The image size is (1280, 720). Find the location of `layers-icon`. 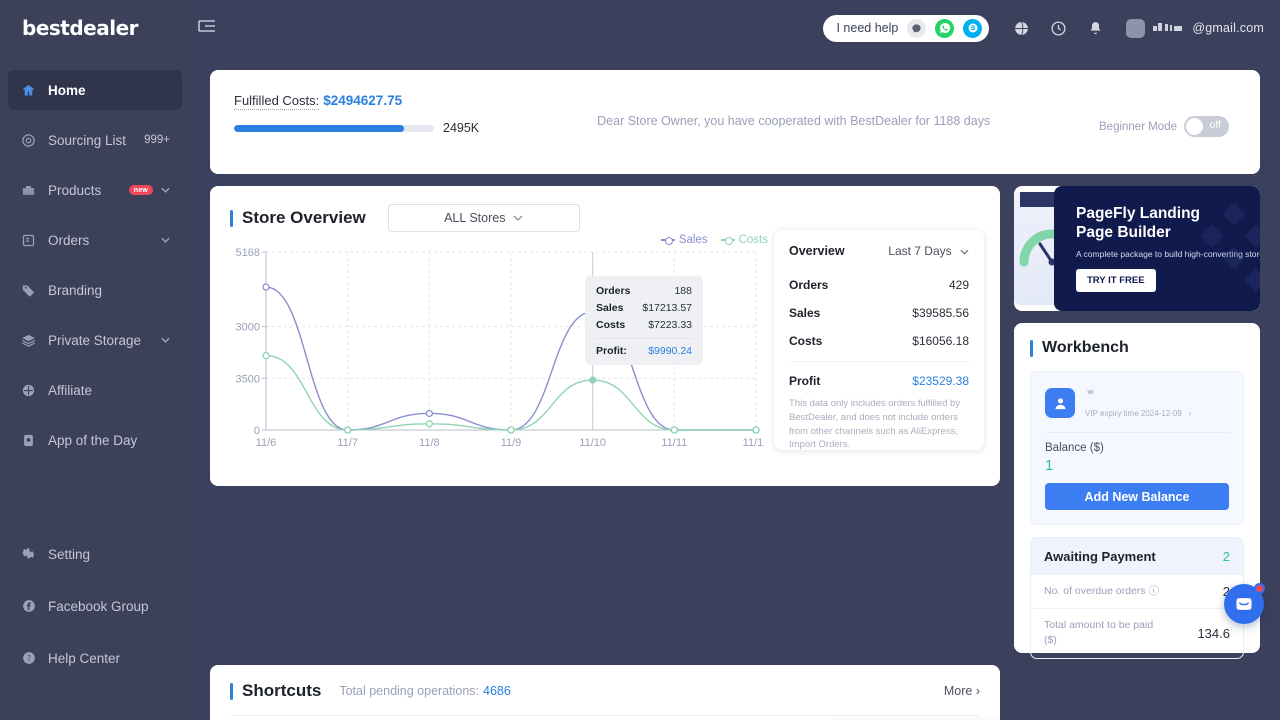

layers-icon is located at coordinates (28, 340).